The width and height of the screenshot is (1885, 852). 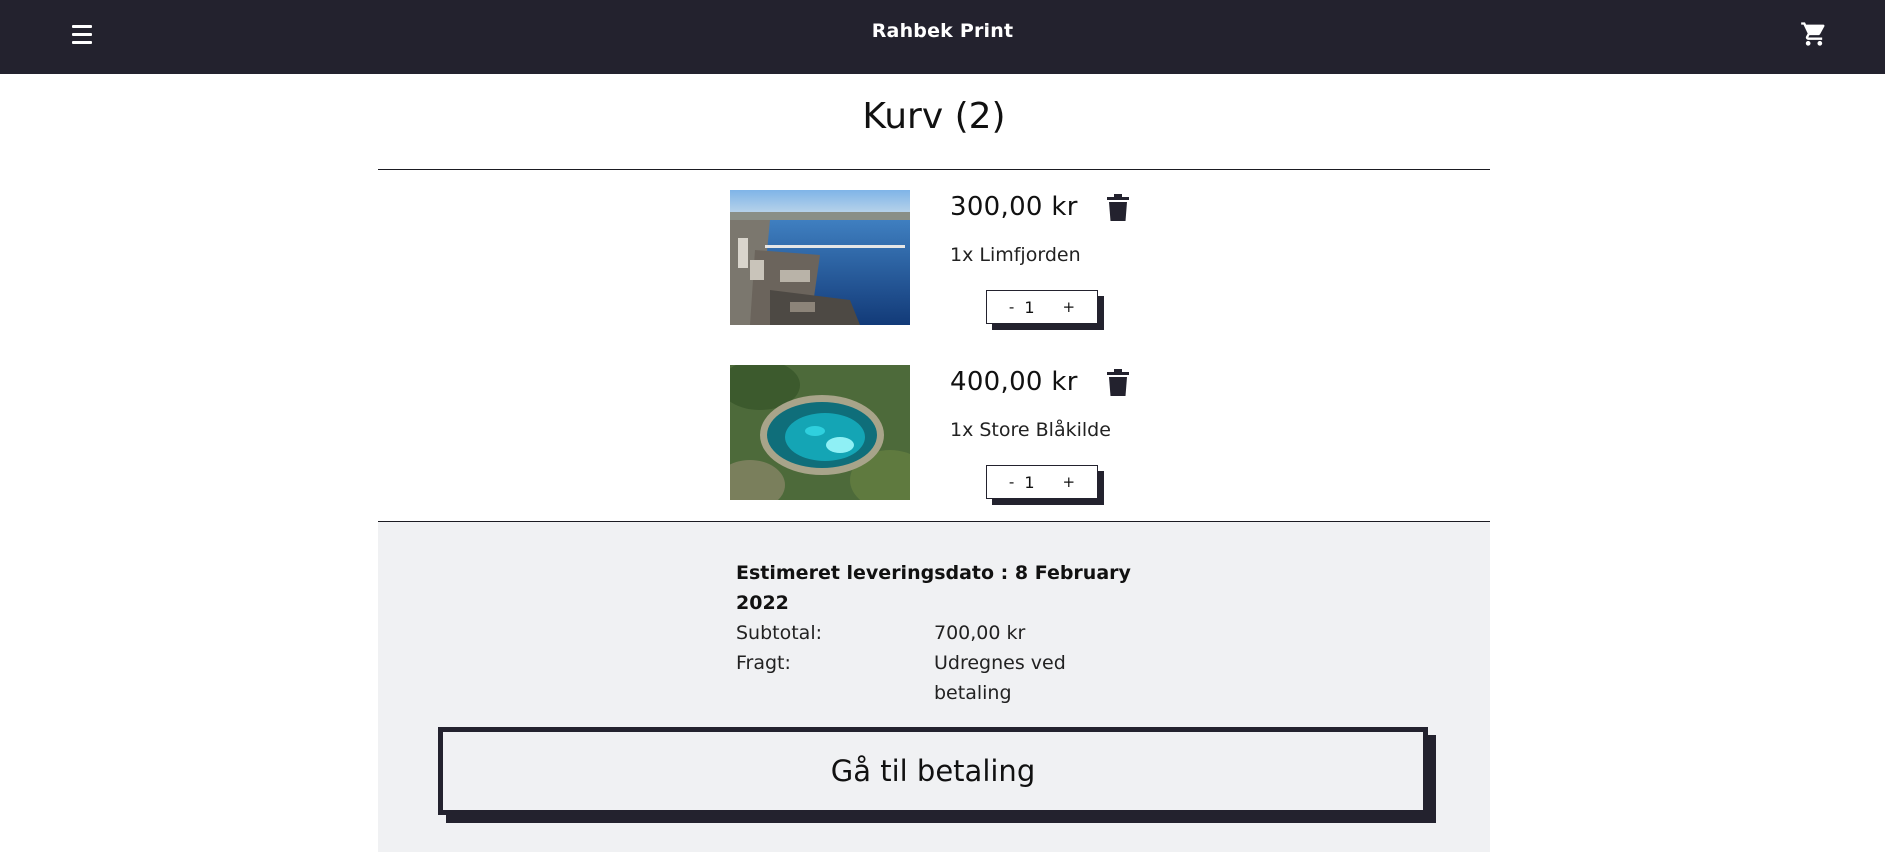 What do you see at coordinates (940, 260) in the screenshot?
I see `cart-item: 300,00 kr 1x Limfjorden - 1 +` at bounding box center [940, 260].